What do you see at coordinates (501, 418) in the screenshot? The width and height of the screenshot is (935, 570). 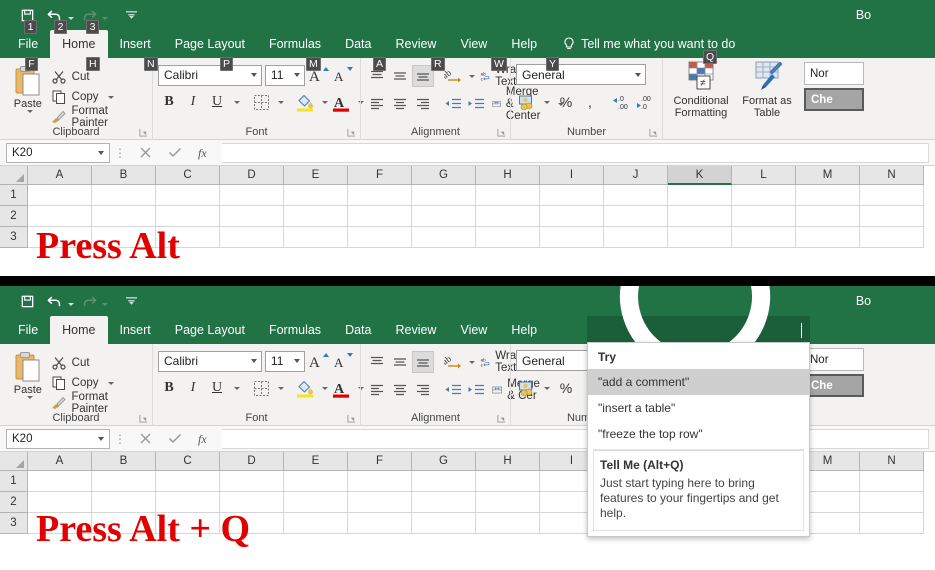 I see `alignment-dialog-launcher-icon` at bounding box center [501, 418].